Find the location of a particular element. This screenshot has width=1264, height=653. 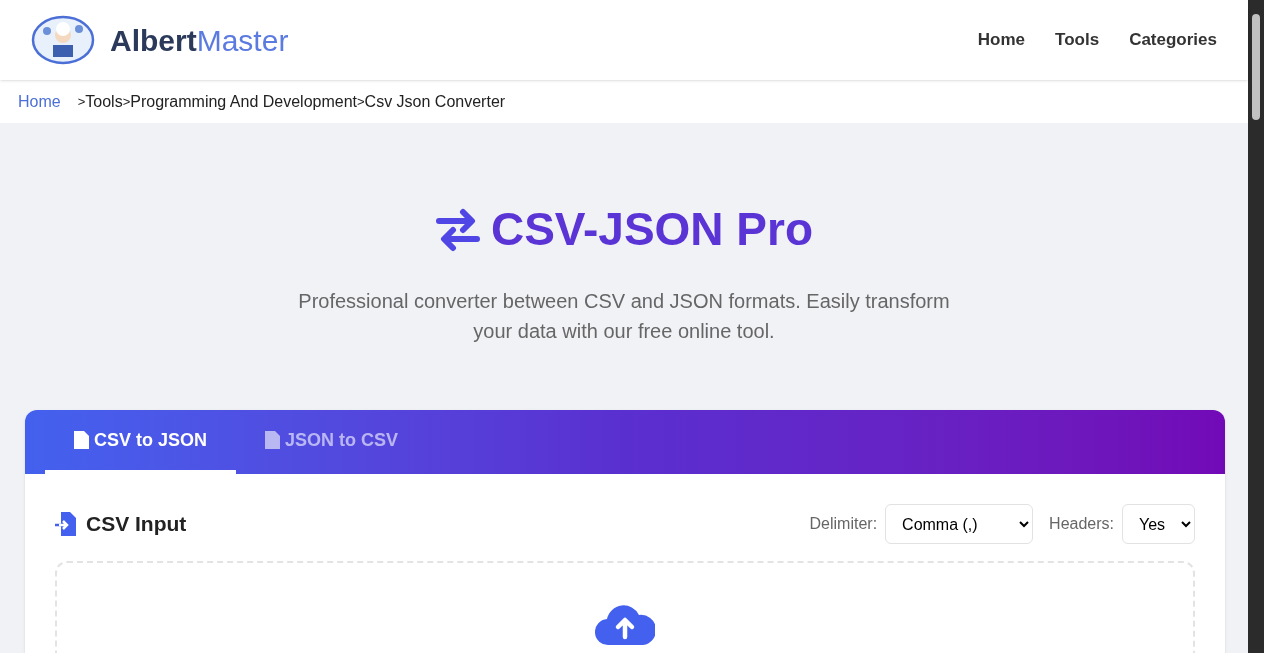

nav-link: Home is located at coordinates (1001, 40).